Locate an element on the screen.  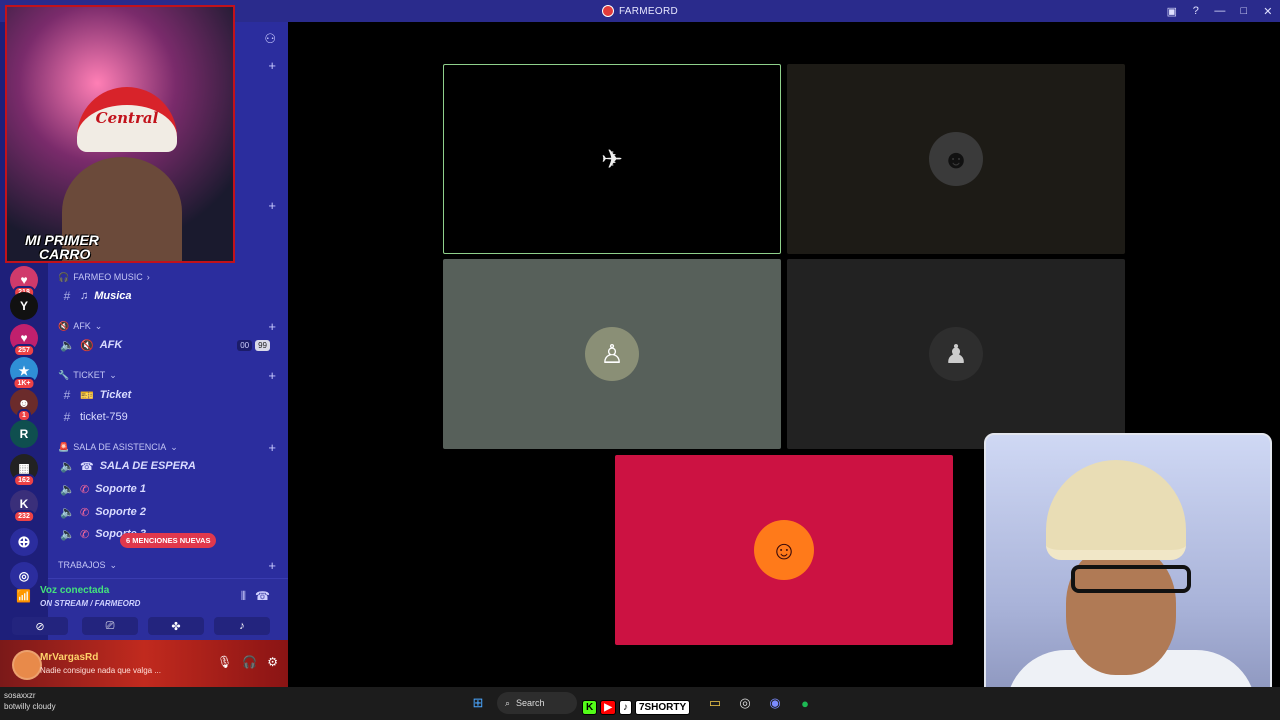
screen-share-icon: ⎚ is located at coordinates (110, 625).